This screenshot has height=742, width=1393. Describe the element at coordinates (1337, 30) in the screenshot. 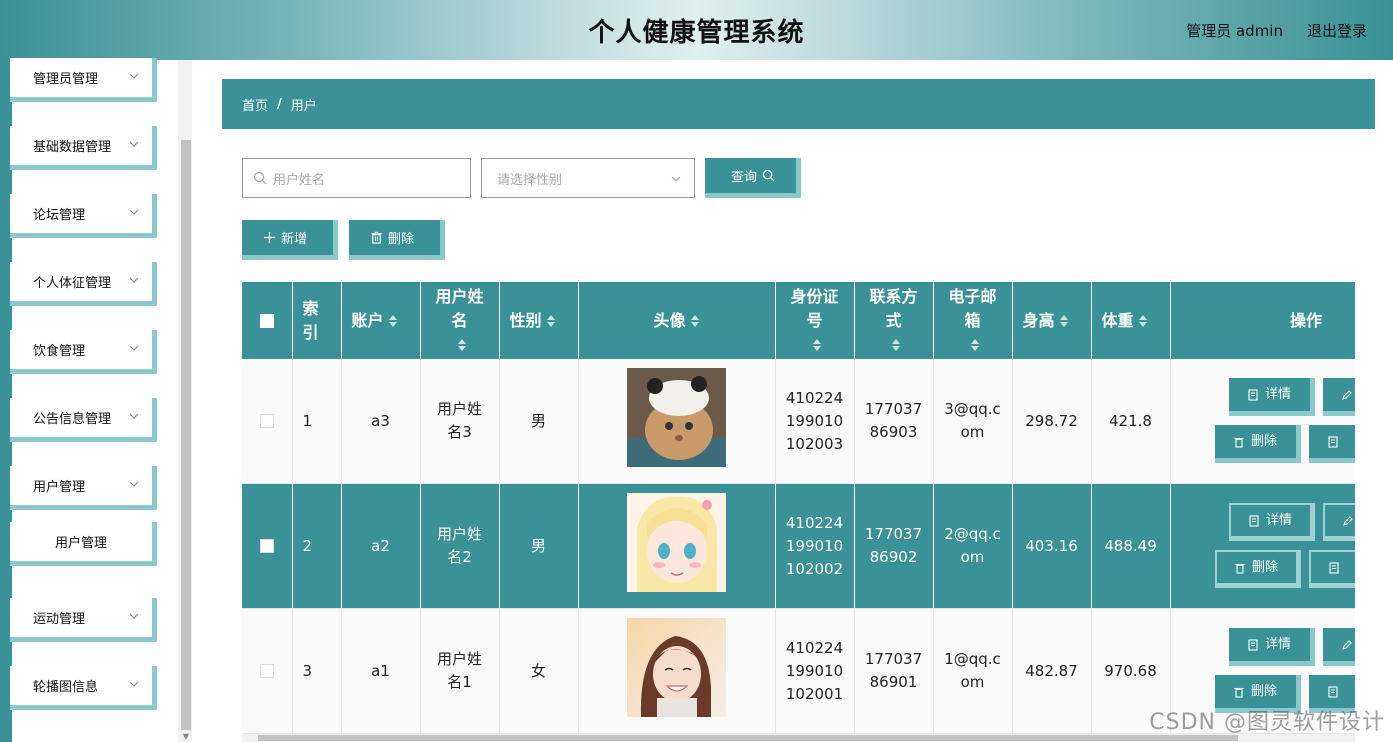

I see `logout-link: 退出登录` at that location.